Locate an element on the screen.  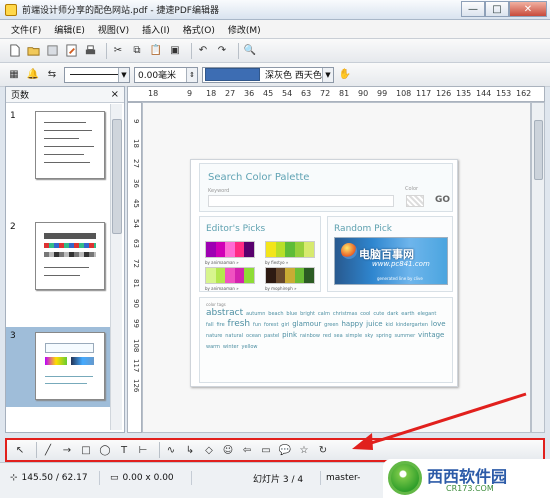
tag-link: autumn is located at coordinates (255, 314).